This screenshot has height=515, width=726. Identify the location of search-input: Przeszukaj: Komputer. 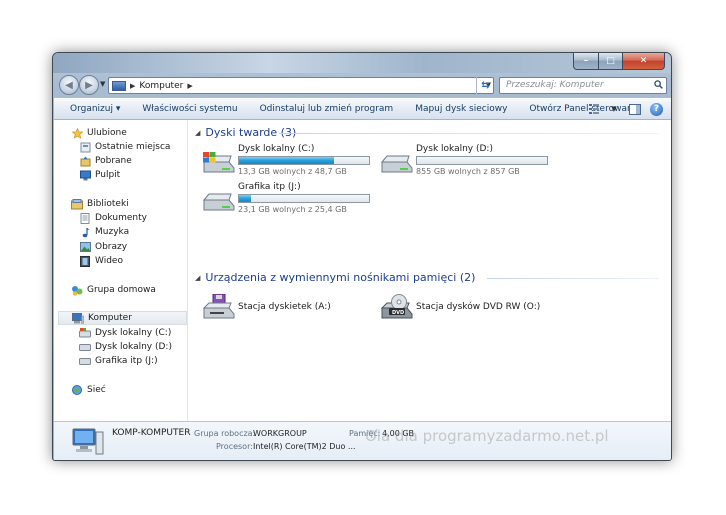
(583, 85).